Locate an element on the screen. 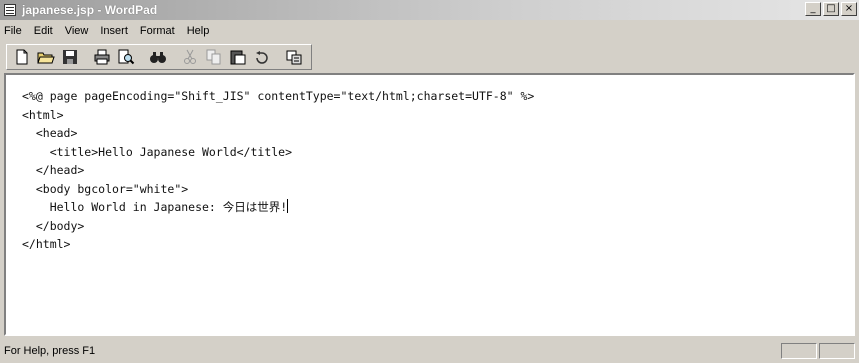 This screenshot has height=363, width=859. print-button is located at coordinates (102, 57).